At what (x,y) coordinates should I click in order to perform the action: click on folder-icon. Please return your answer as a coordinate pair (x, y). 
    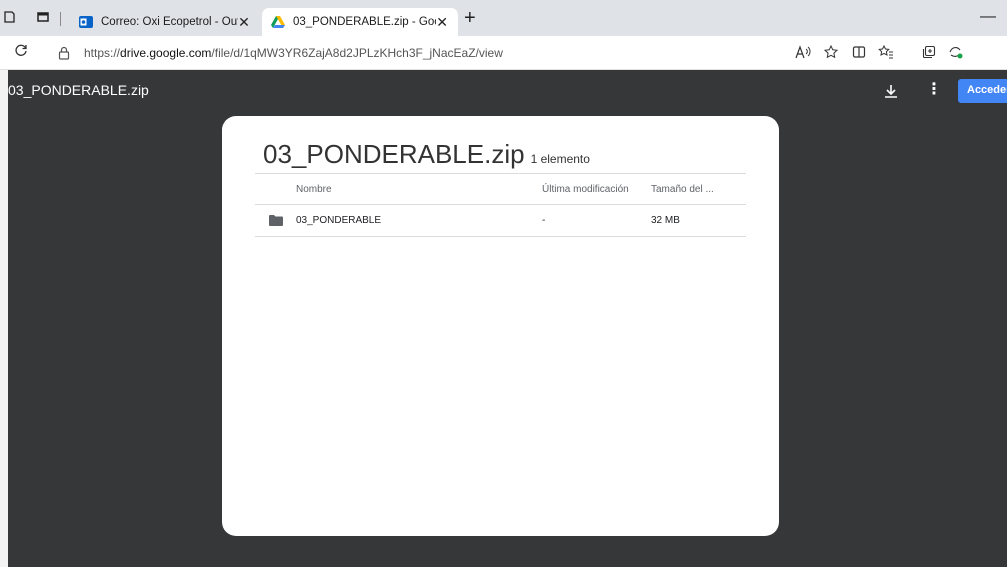
    Looking at the image, I should click on (276, 220).